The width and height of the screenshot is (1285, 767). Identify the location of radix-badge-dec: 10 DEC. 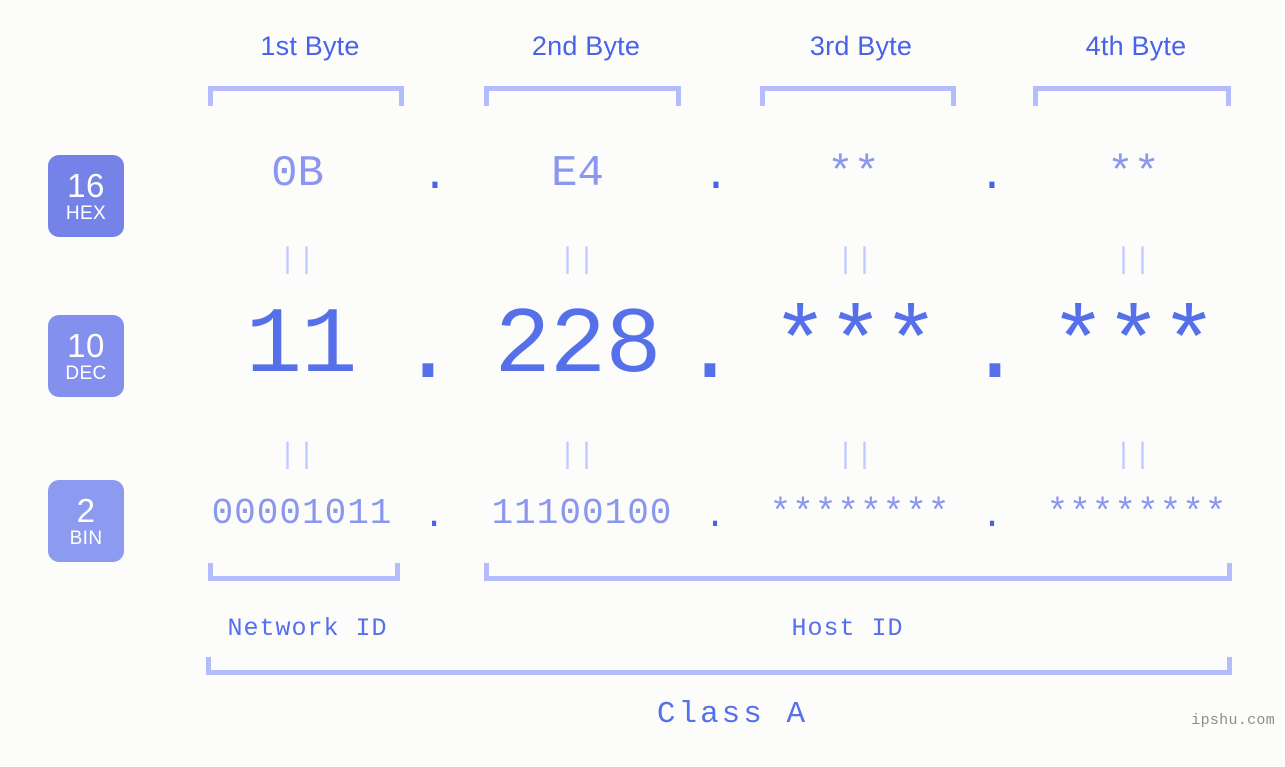
(86, 356).